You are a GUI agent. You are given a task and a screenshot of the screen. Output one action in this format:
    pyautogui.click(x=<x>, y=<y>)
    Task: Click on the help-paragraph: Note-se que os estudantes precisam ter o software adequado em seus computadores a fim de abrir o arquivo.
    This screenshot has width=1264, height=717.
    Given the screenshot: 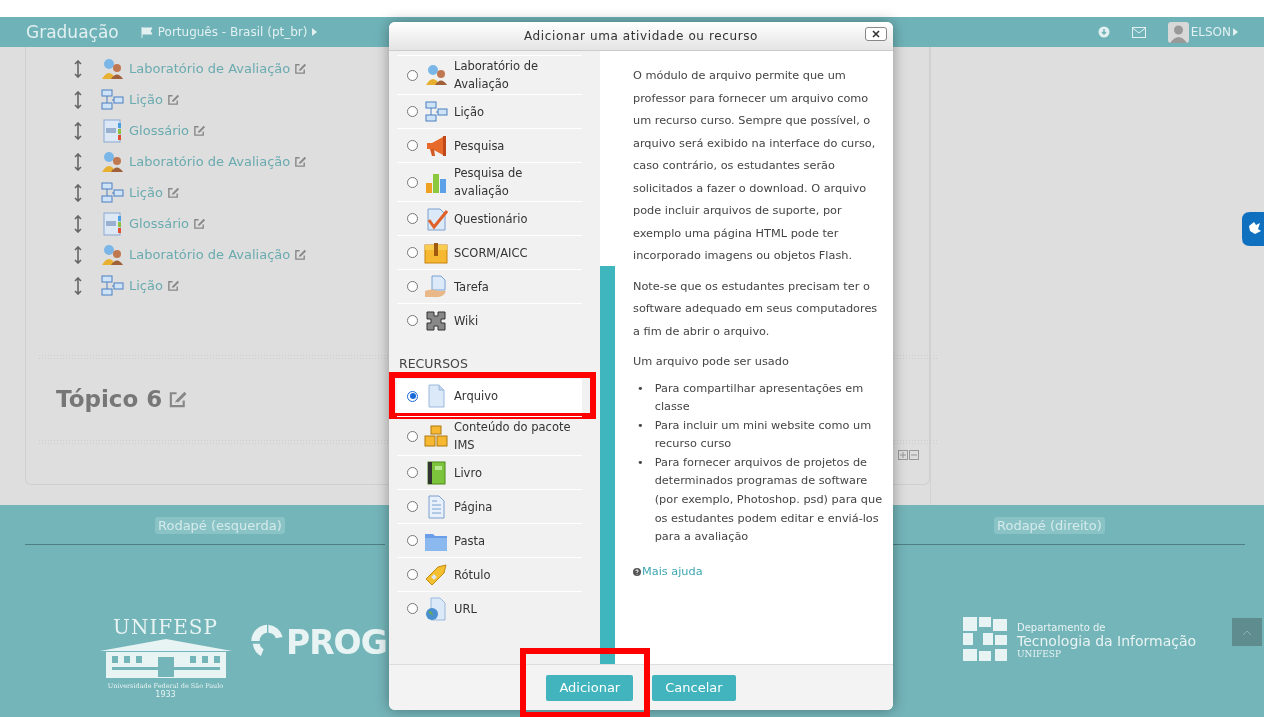 What is the action you would take?
    pyautogui.click(x=756, y=309)
    